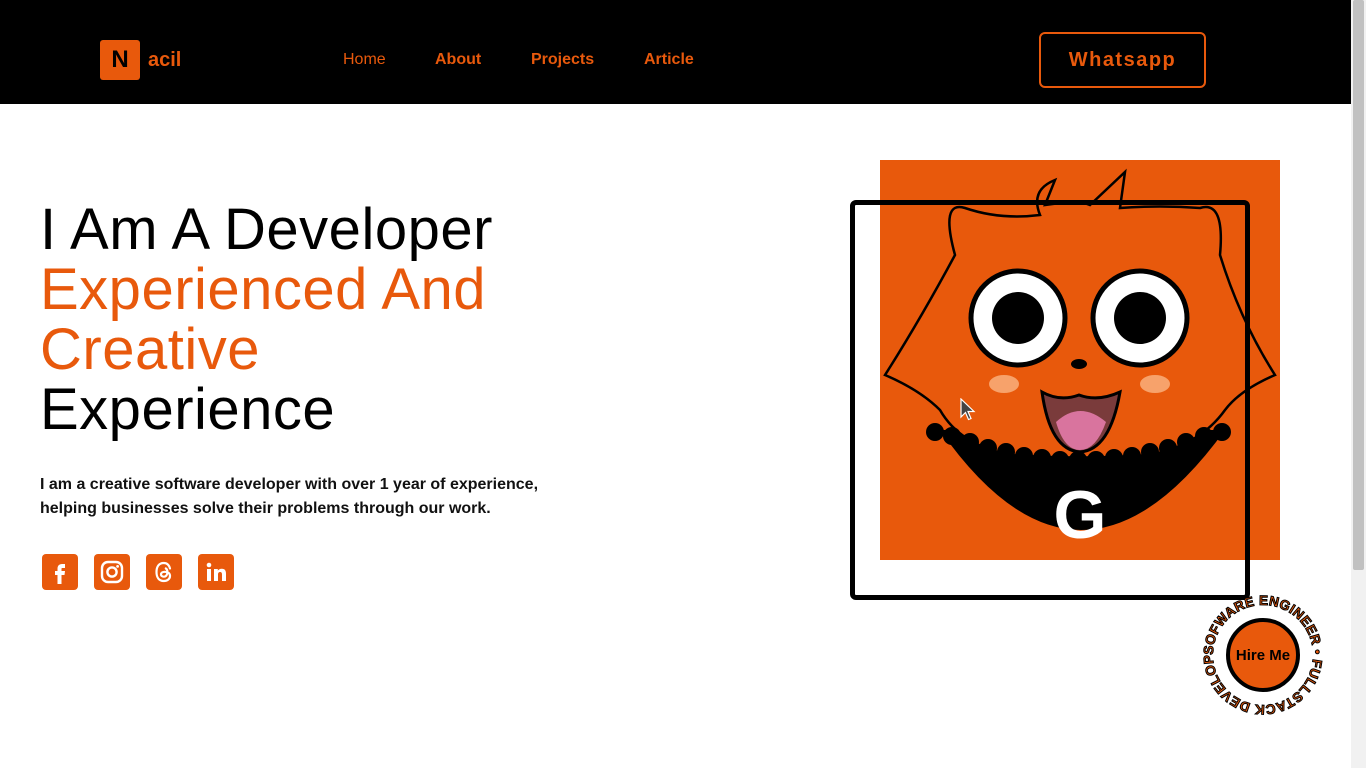 This screenshot has width=1366, height=768. What do you see at coordinates (266, 229) in the screenshot?
I see `hero-title-line-1: I Am A Developer` at bounding box center [266, 229].